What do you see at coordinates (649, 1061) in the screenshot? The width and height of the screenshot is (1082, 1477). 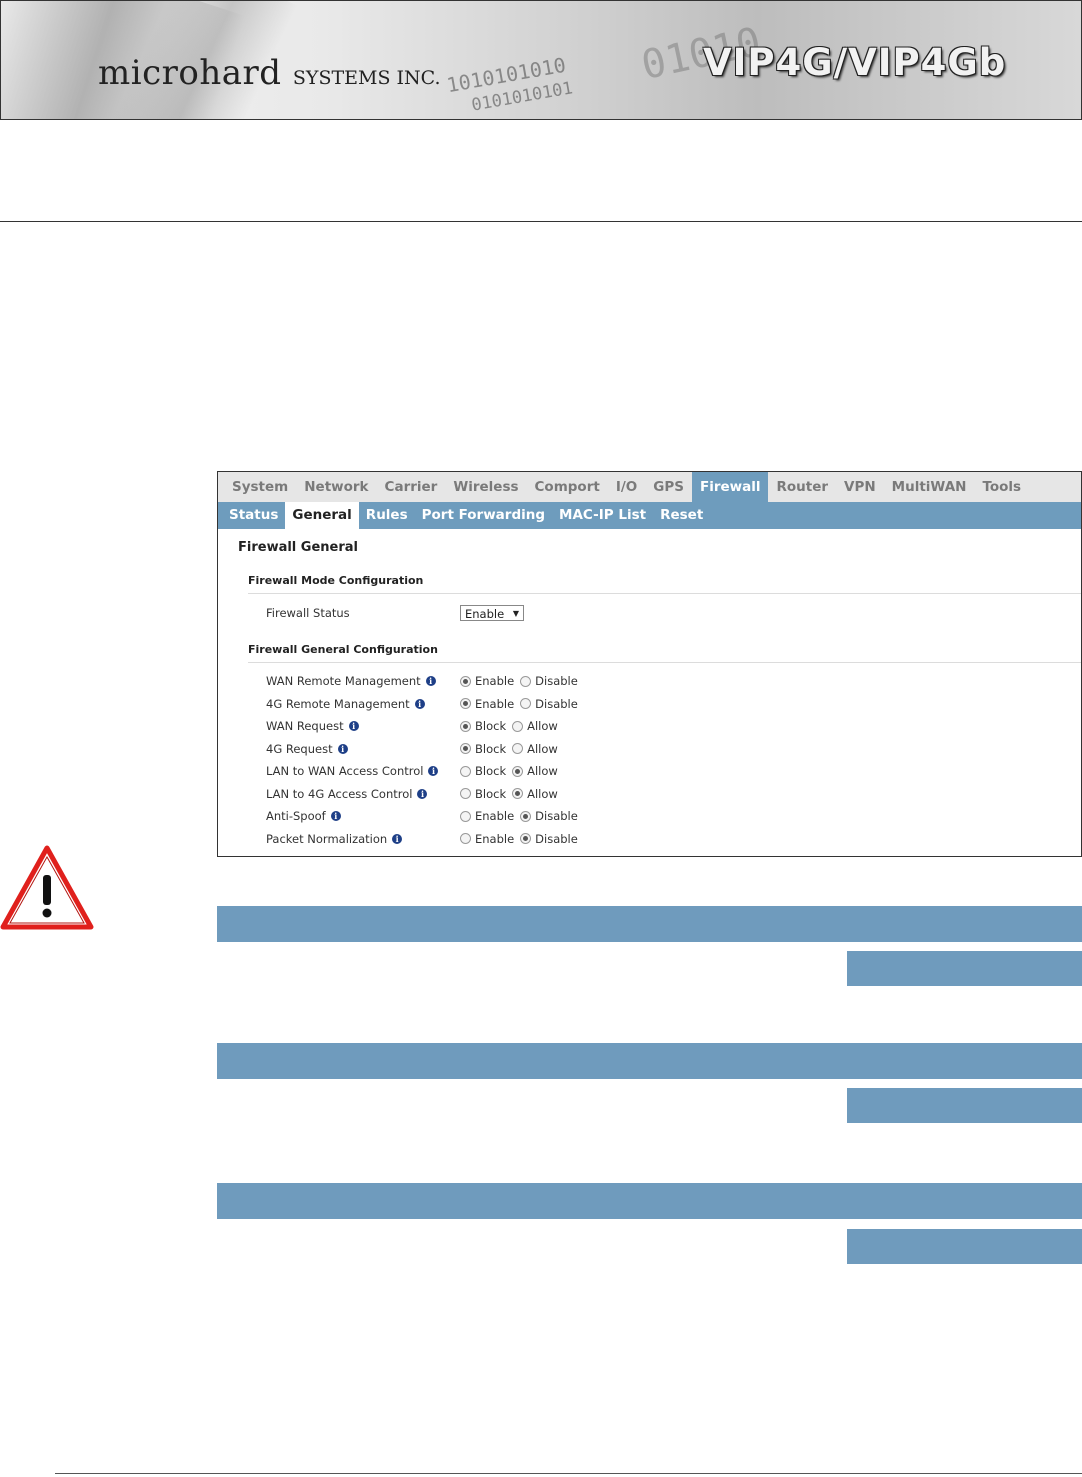 I see `table-header-bar` at bounding box center [649, 1061].